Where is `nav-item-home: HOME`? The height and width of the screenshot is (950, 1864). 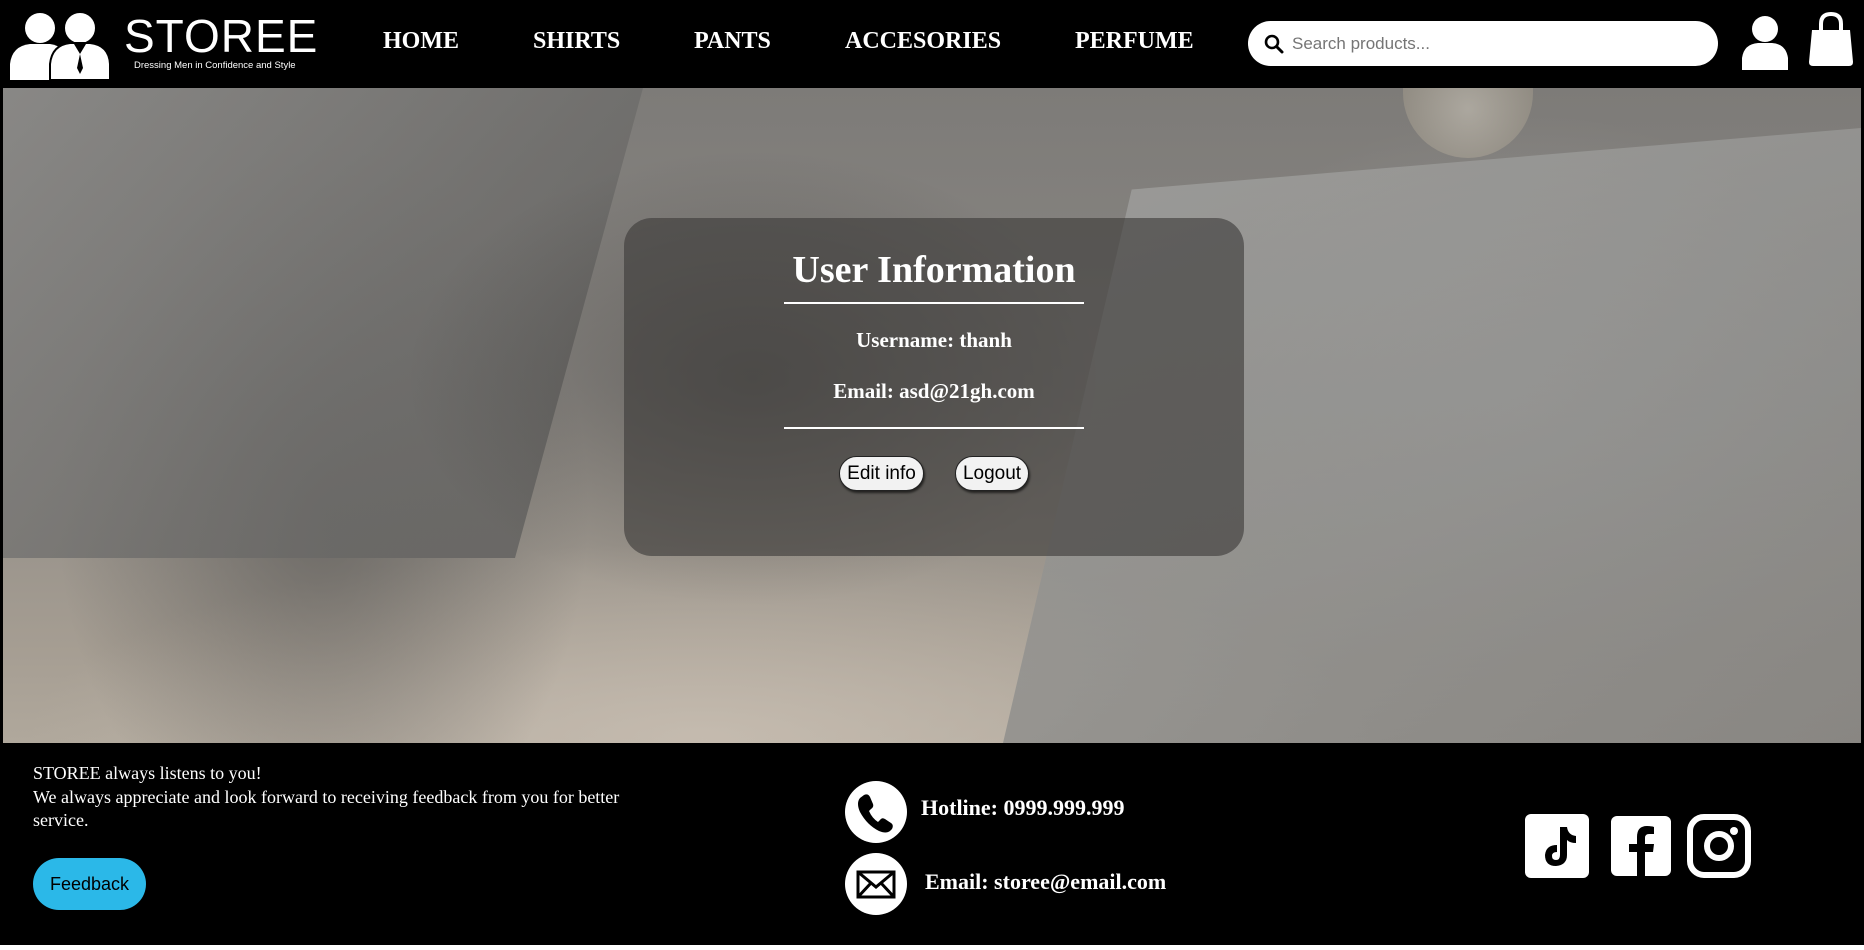 nav-item-home: HOME is located at coordinates (421, 41).